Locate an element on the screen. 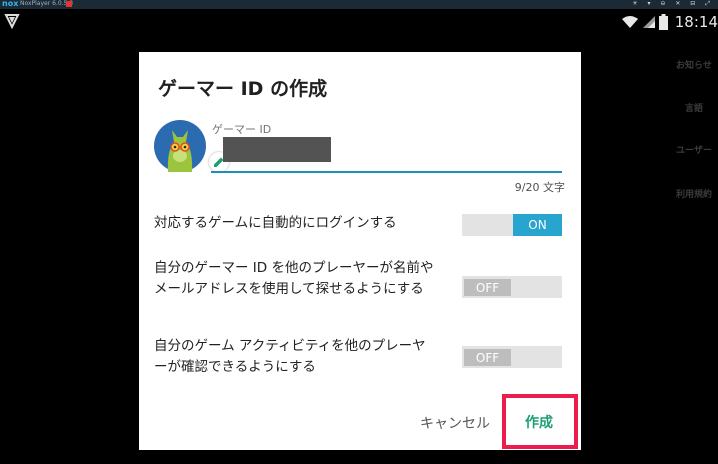  emulator-title-bar: nox NoxPlayer 6.0.5.3 ☀ ▾ ⊖ ✕ ⊟ ⤢ is located at coordinates (359, 4).